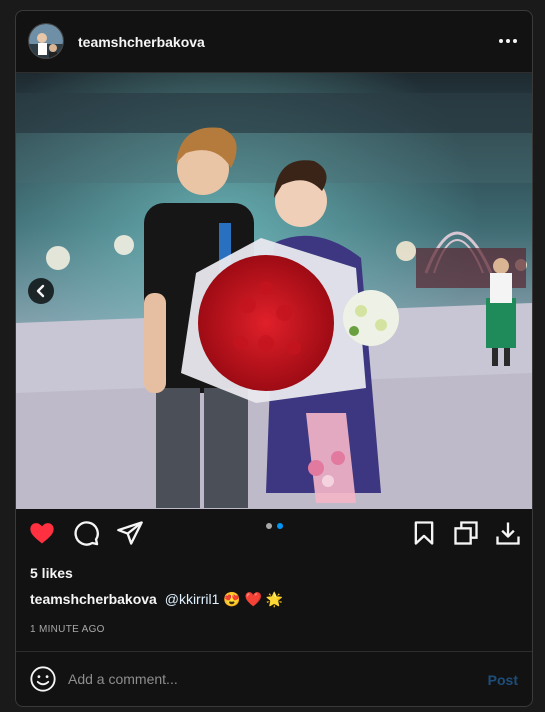  I want to click on comment-icon, so click(86, 533).